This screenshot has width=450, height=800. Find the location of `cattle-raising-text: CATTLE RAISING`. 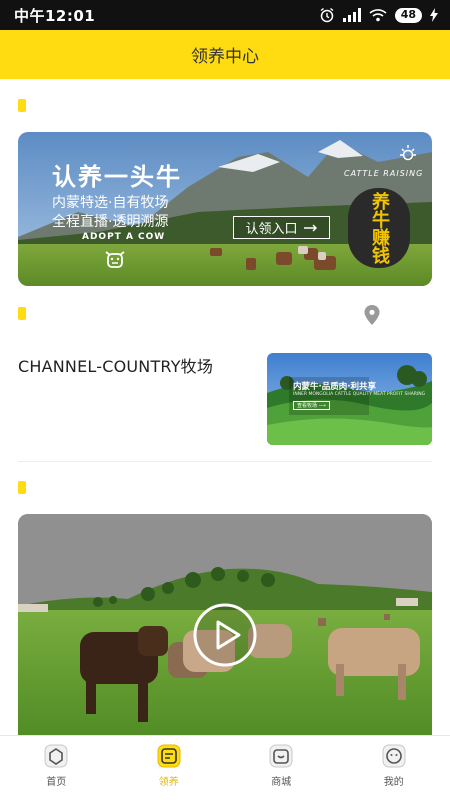

cattle-raising-text: CATTLE RAISING is located at coordinates (384, 173).